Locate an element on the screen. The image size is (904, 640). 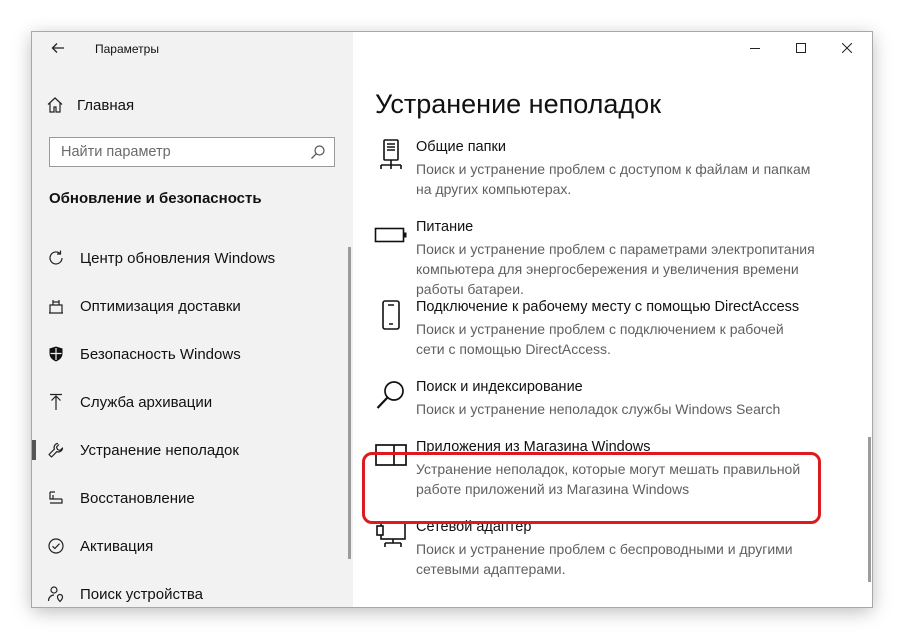
battery-icon is located at coordinates (391, 235).